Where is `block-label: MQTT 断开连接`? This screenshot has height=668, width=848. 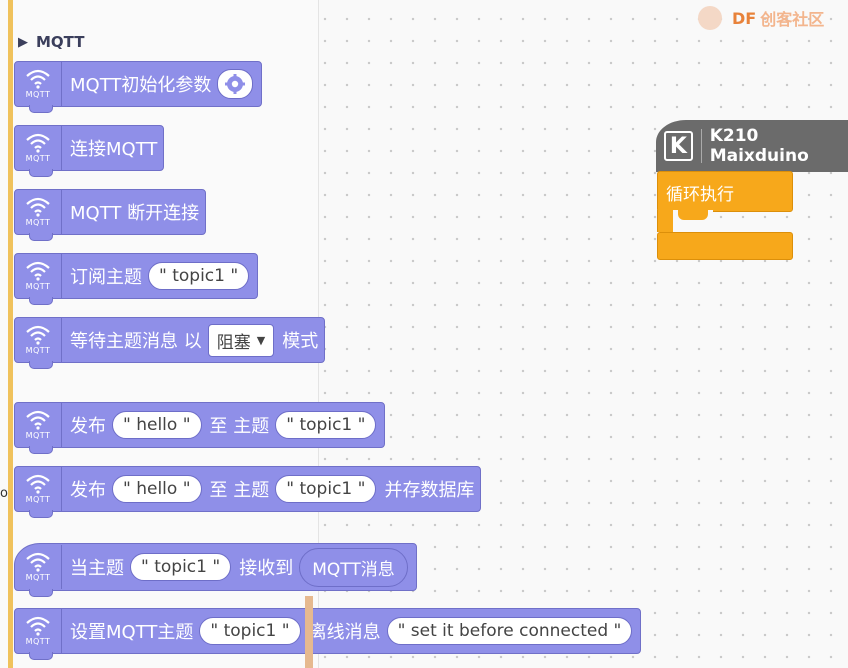 block-label: MQTT 断开连接 is located at coordinates (135, 213).